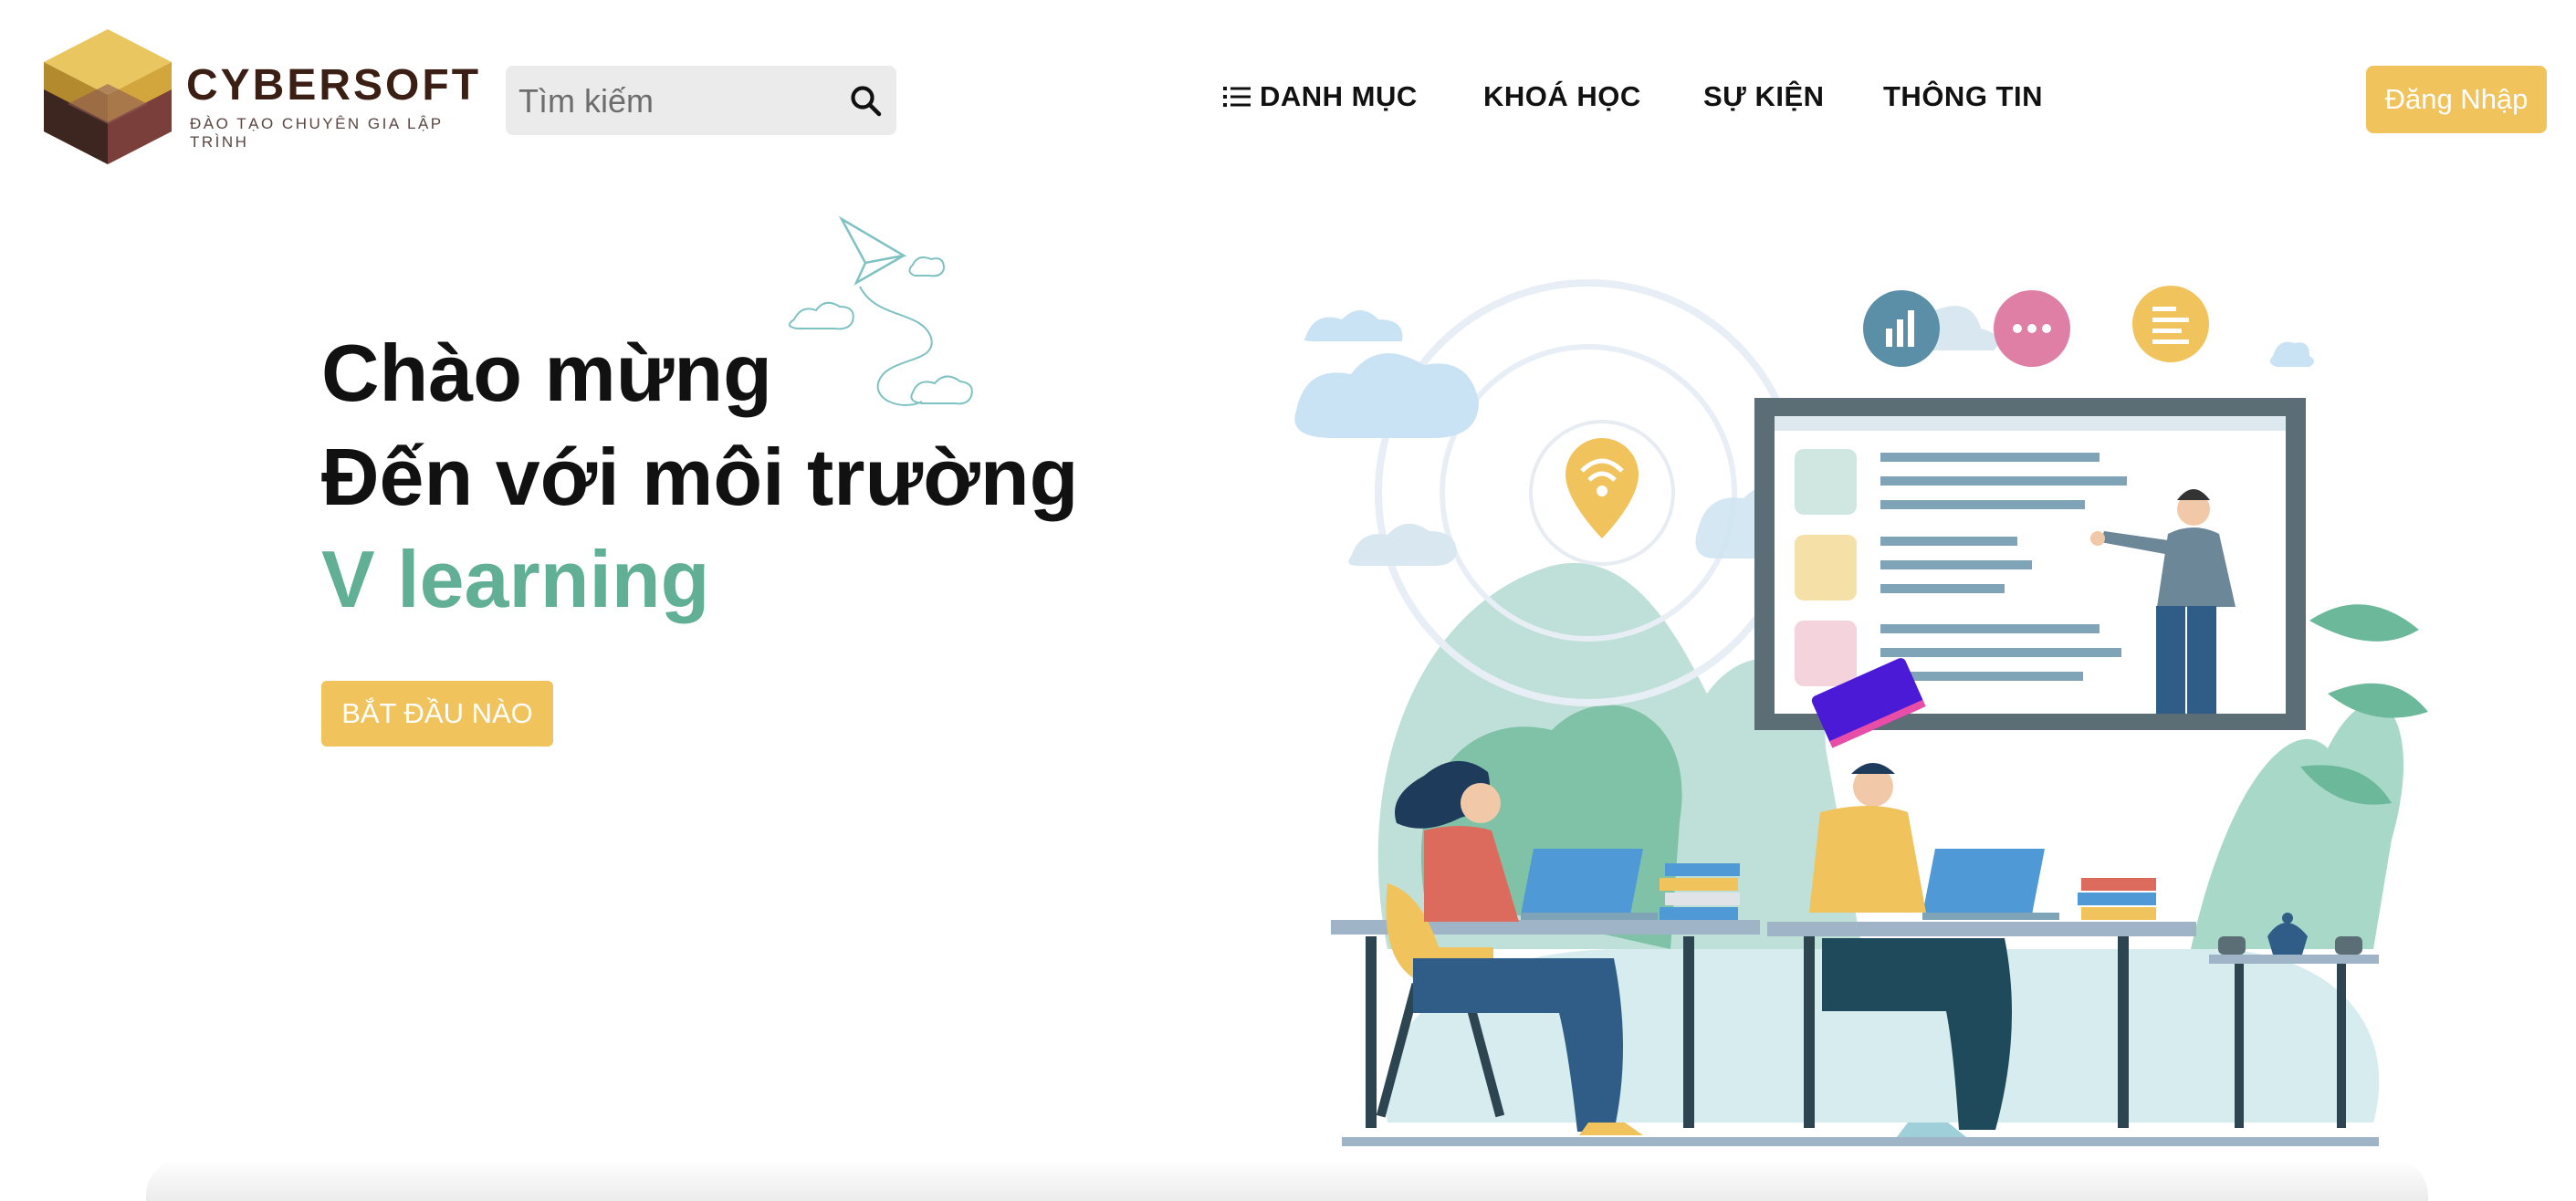 This screenshot has height=1201, width=2576. Describe the element at coordinates (2457, 100) in the screenshot. I see `login-button: Đăng Nhập` at that location.